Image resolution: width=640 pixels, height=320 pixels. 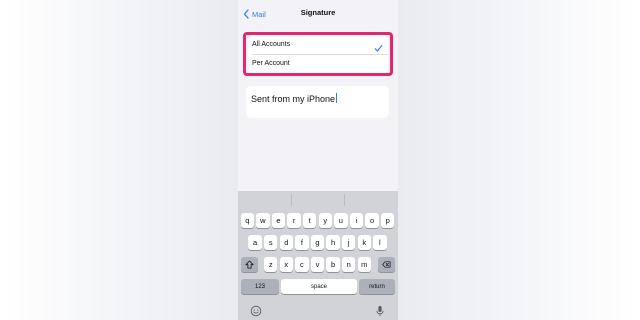 I want to click on option-all-accounts: All Accounts, so click(x=318, y=45).